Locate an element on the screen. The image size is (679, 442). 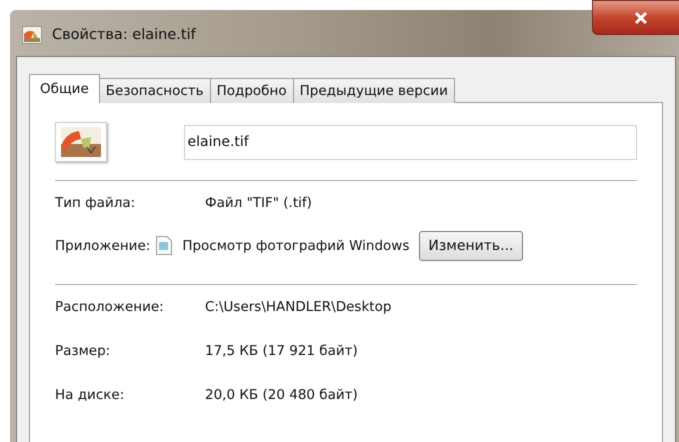
field-label: Тип файла: is located at coordinates (95, 202).